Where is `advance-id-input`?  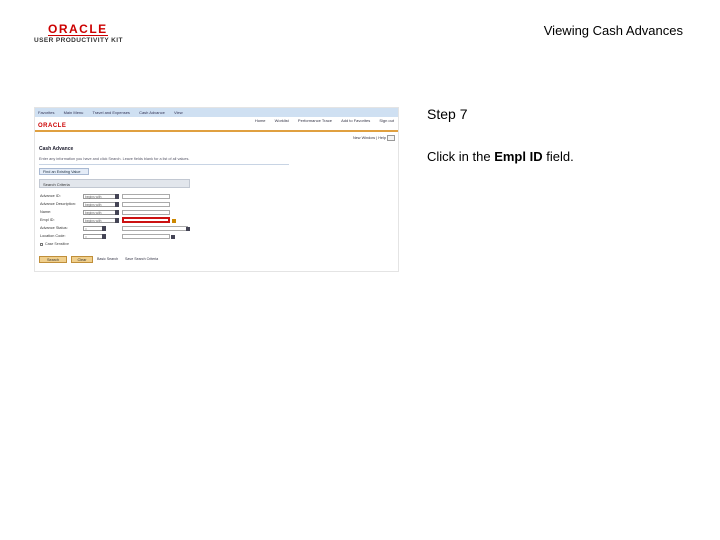
advance-id-input is located at coordinates (146, 196).